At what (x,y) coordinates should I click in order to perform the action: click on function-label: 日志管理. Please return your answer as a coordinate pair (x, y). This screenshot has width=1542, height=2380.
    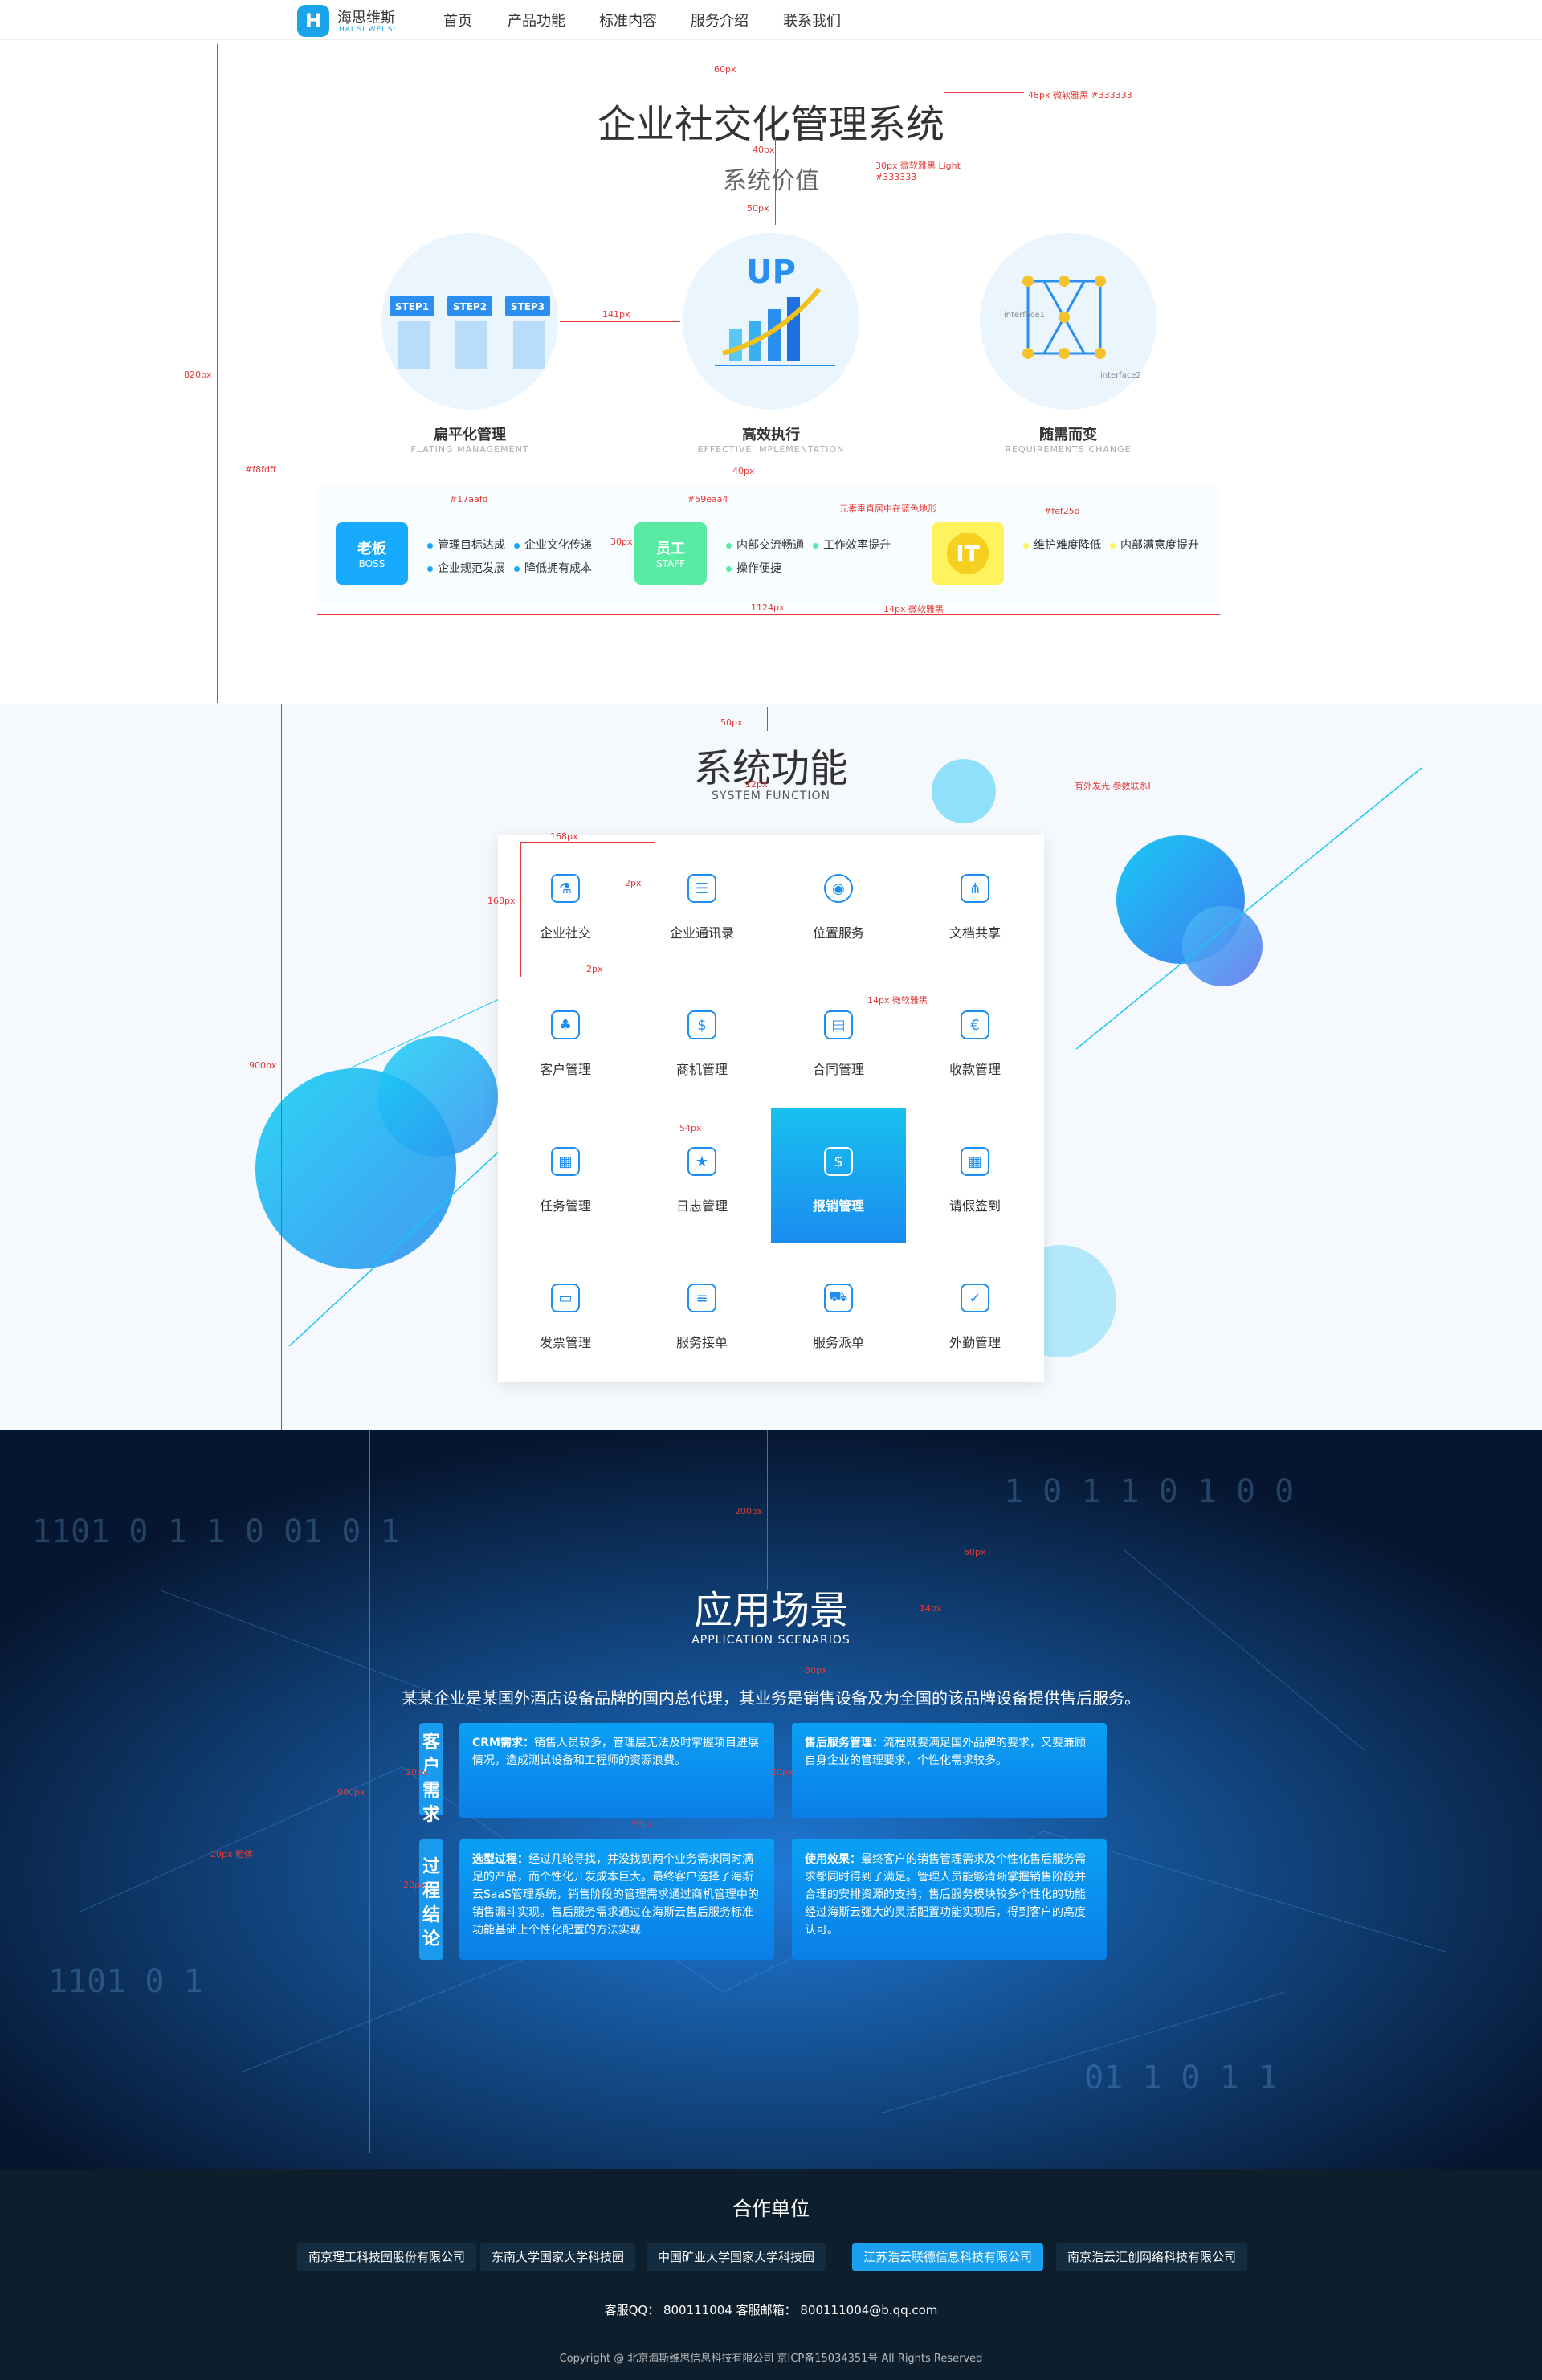
    Looking at the image, I should click on (701, 1206).